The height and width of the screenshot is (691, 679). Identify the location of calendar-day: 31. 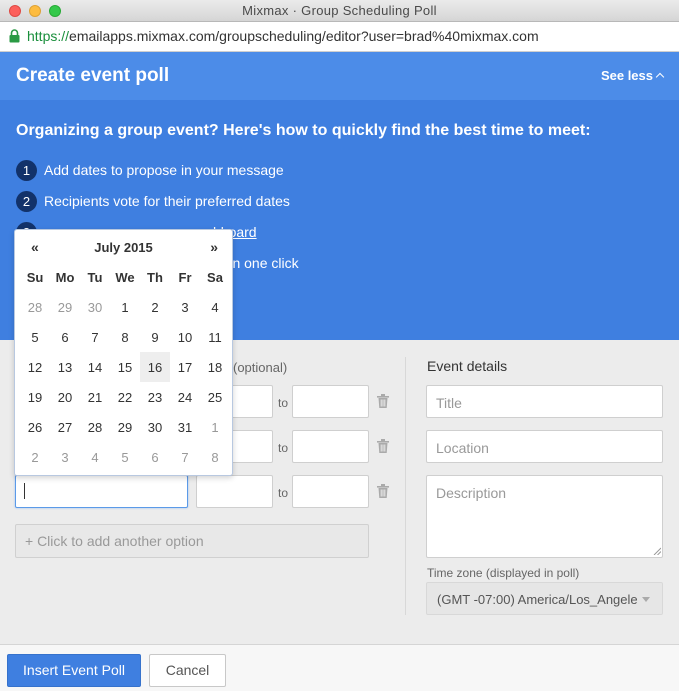
(185, 427).